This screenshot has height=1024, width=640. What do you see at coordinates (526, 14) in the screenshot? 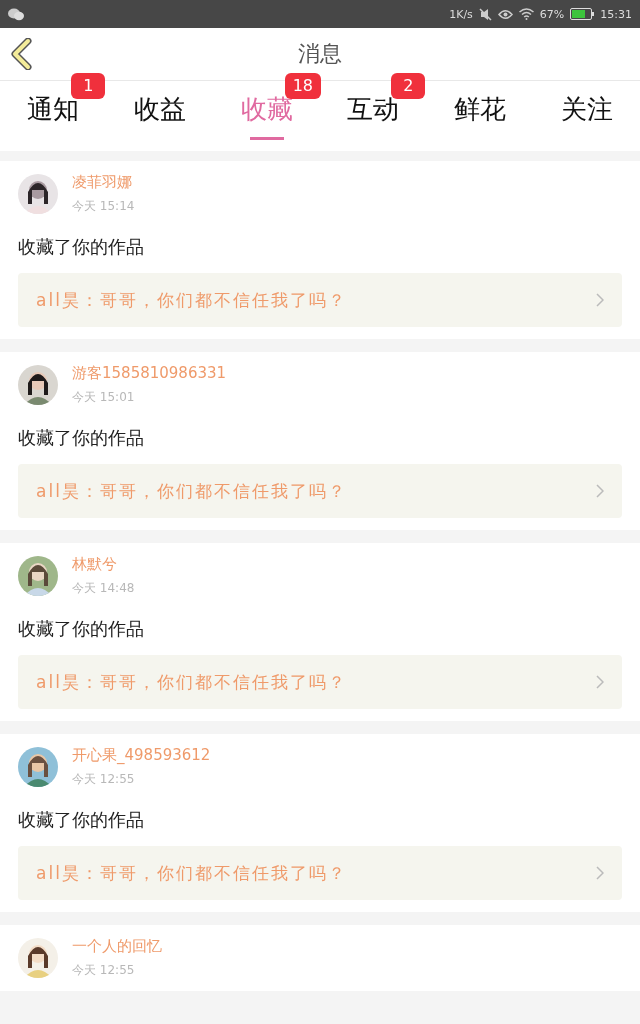
I see `wifi-icon` at bounding box center [526, 14].